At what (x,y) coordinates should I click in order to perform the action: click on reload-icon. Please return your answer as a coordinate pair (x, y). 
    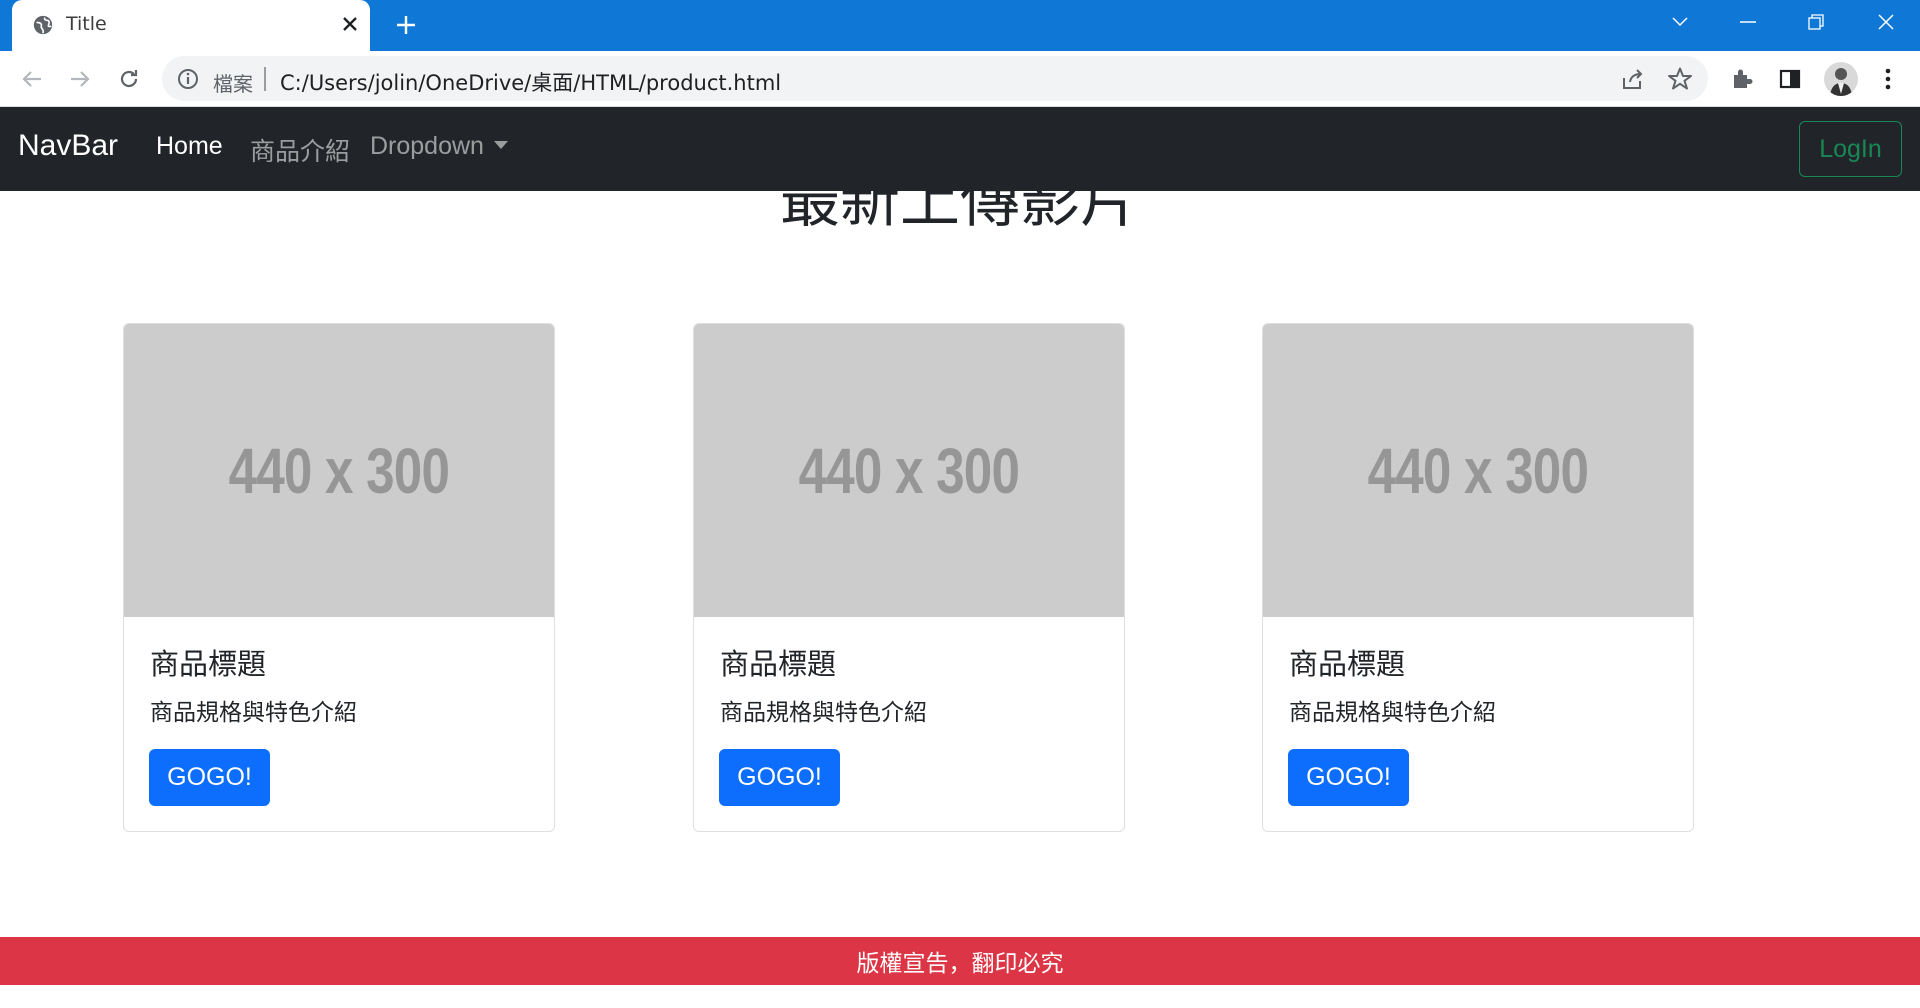
    Looking at the image, I should click on (129, 79).